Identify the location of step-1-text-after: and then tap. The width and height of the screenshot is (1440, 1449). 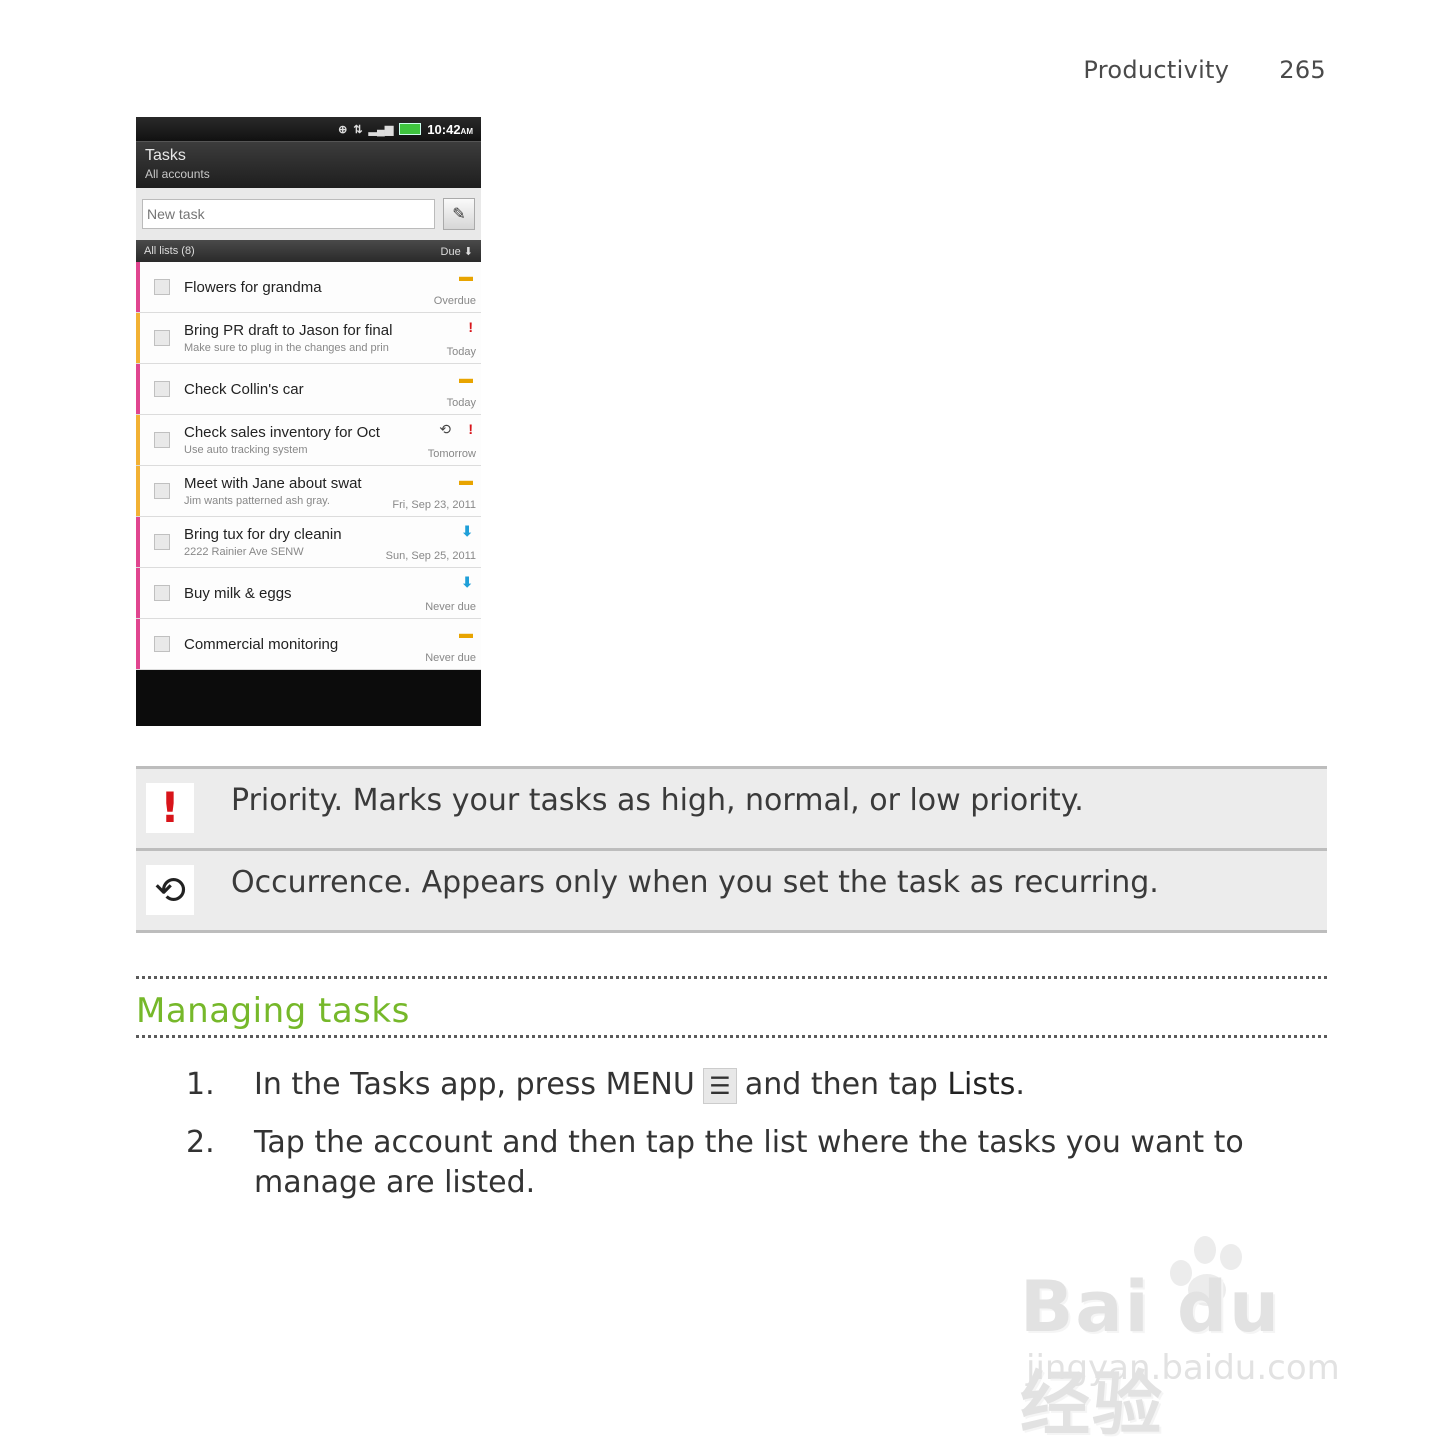
(841, 1084).